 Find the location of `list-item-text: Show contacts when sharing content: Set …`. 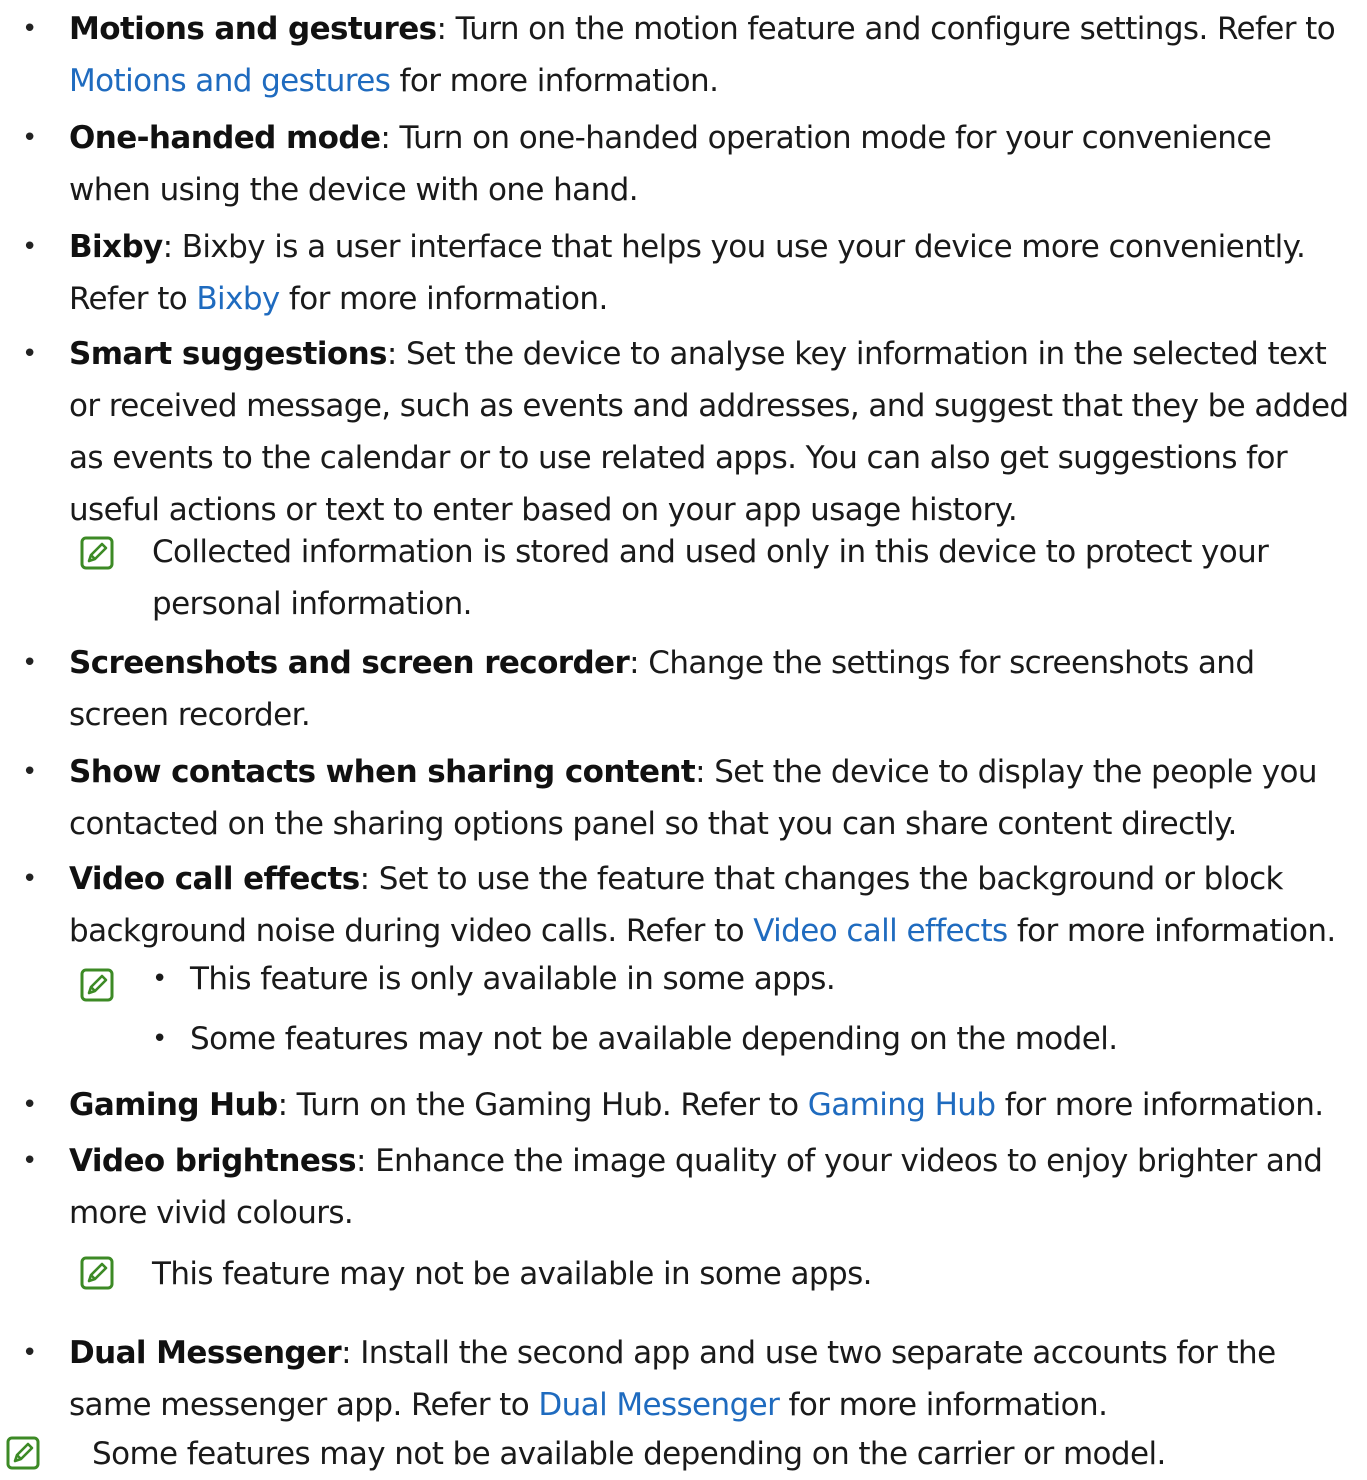

list-item-text: Show contacts when sharing content: Set … is located at coordinates (713, 798).